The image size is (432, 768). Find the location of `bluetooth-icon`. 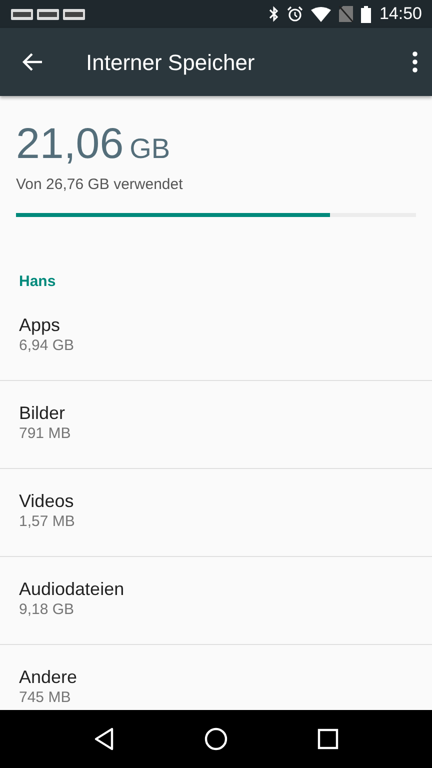

bluetooth-icon is located at coordinates (274, 14).